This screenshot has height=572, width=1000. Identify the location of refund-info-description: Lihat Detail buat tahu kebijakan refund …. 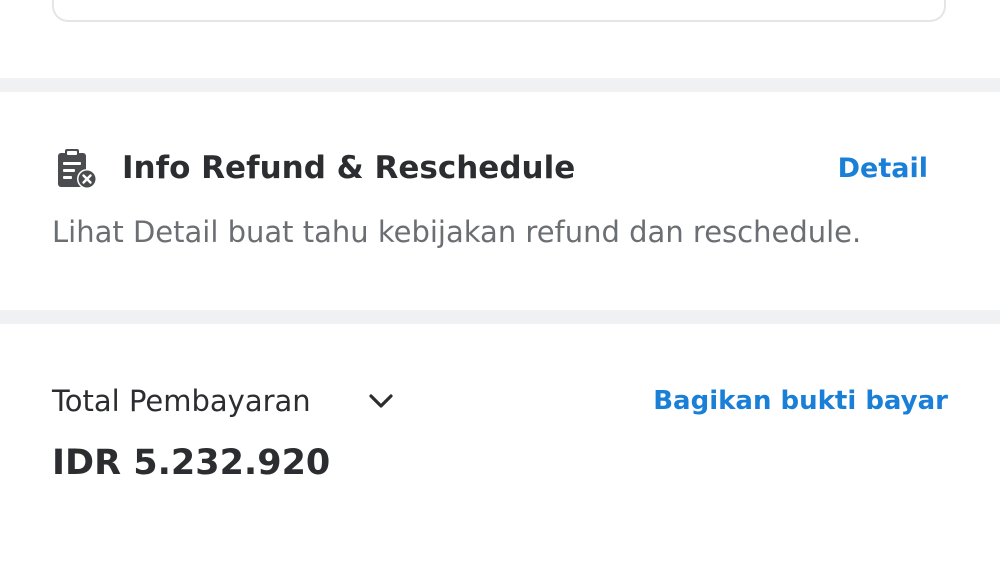
(457, 232).